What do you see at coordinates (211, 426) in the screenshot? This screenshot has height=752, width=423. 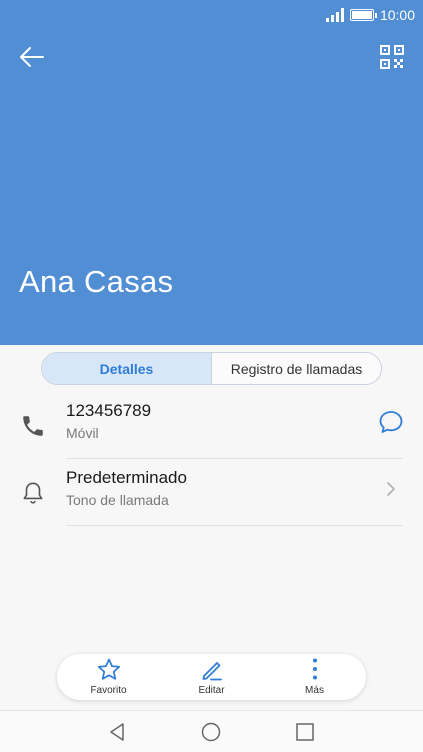 I see `phone-number-row: 123456789 Móvil` at bounding box center [211, 426].